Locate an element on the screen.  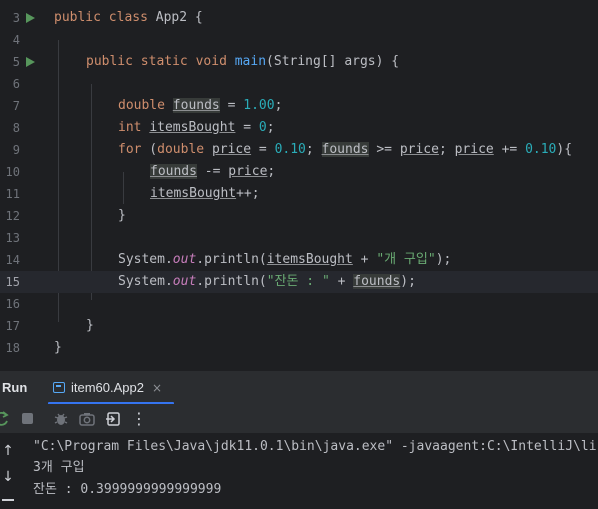
line-number: 15 is located at coordinates (12, 282).